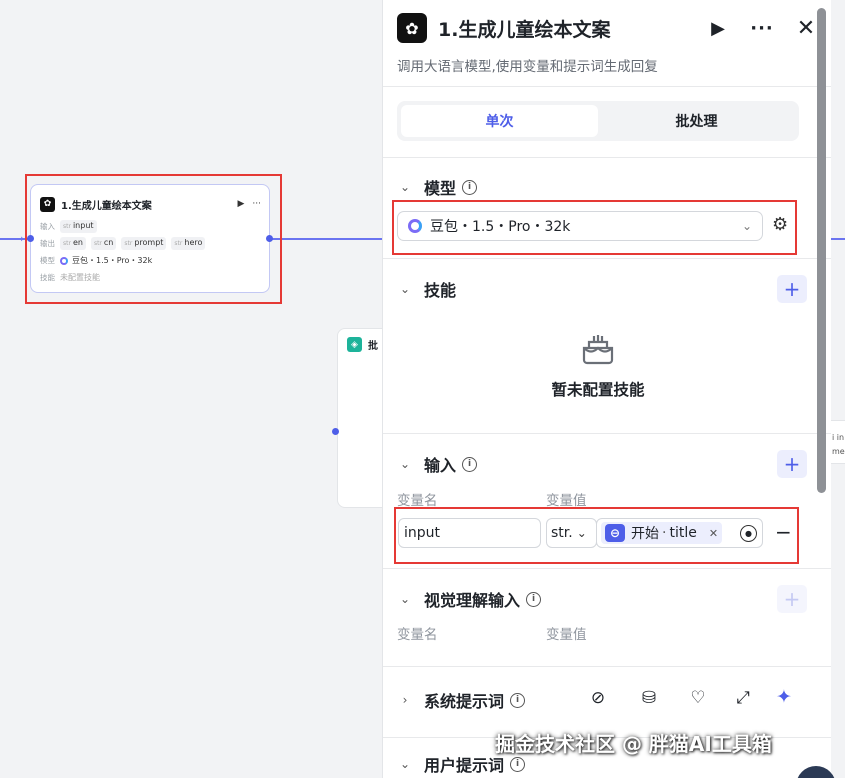 This screenshot has width=845, height=778. Describe the element at coordinates (602, 187) in the screenshot. I see `model-section-header: ⌄ 模型 i` at that location.